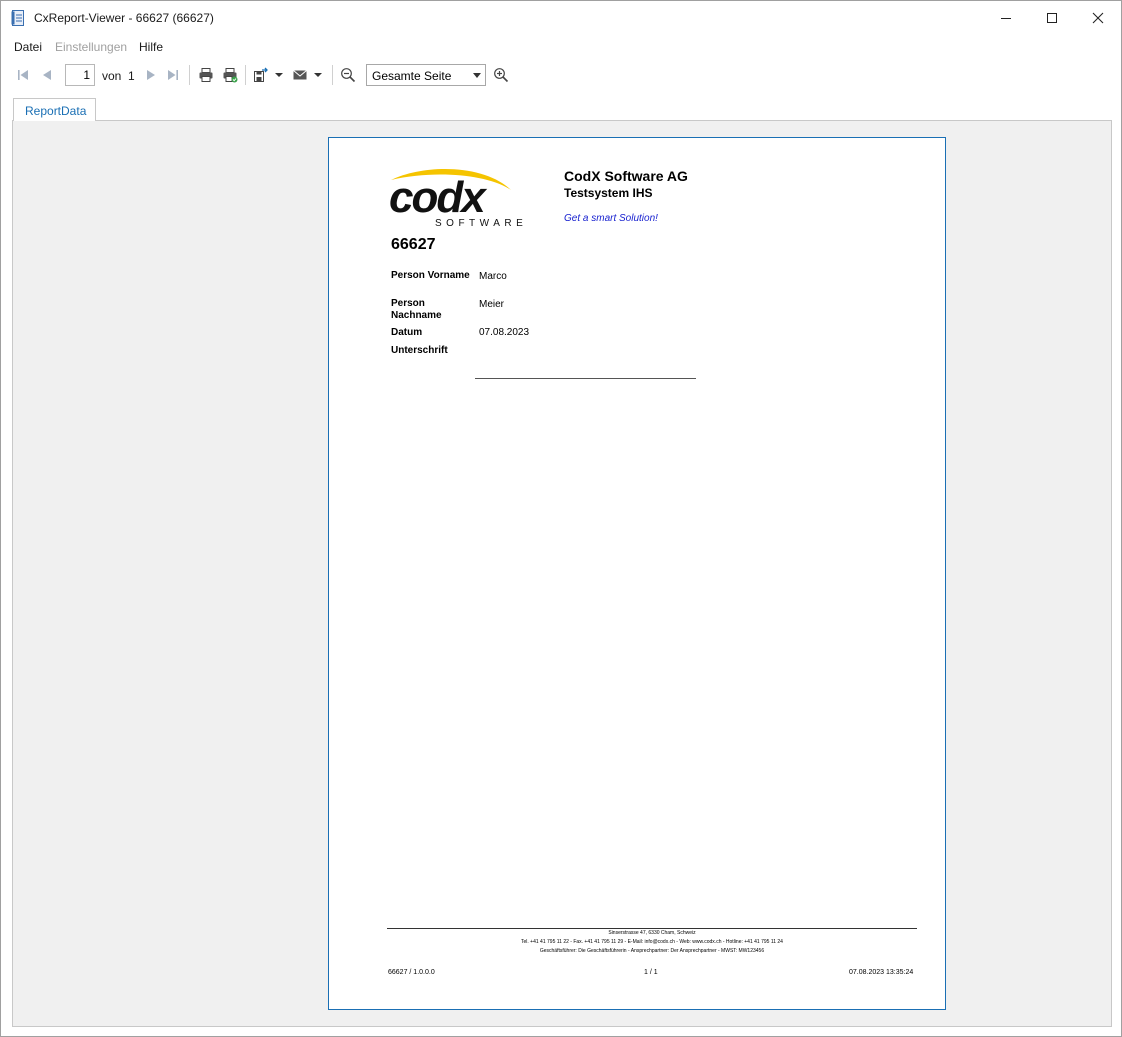 The height and width of the screenshot is (1037, 1122). I want to click on first-page-icon, so click(23, 75).